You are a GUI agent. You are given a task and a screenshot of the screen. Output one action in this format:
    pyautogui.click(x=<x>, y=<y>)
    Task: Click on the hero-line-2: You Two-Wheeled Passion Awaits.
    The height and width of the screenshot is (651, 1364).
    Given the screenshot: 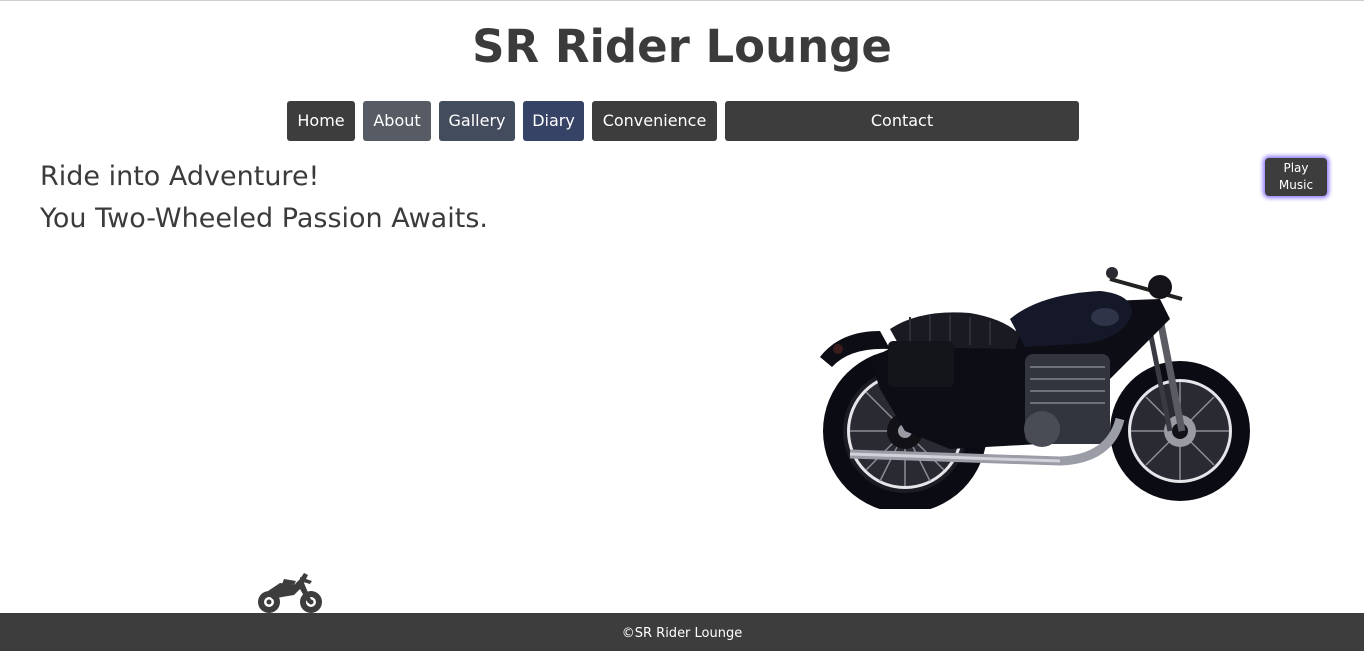 What is the action you would take?
    pyautogui.click(x=264, y=218)
    